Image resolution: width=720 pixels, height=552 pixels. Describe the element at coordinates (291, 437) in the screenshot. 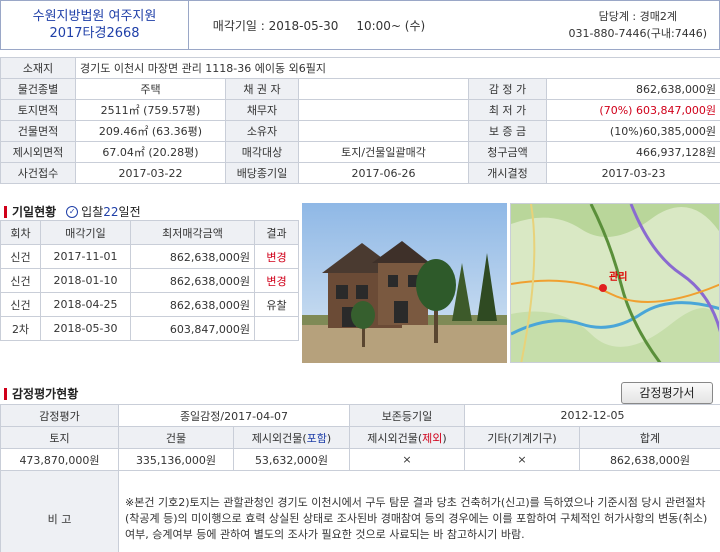

I see `col-extra-included: 제시외건물(포함)` at that location.